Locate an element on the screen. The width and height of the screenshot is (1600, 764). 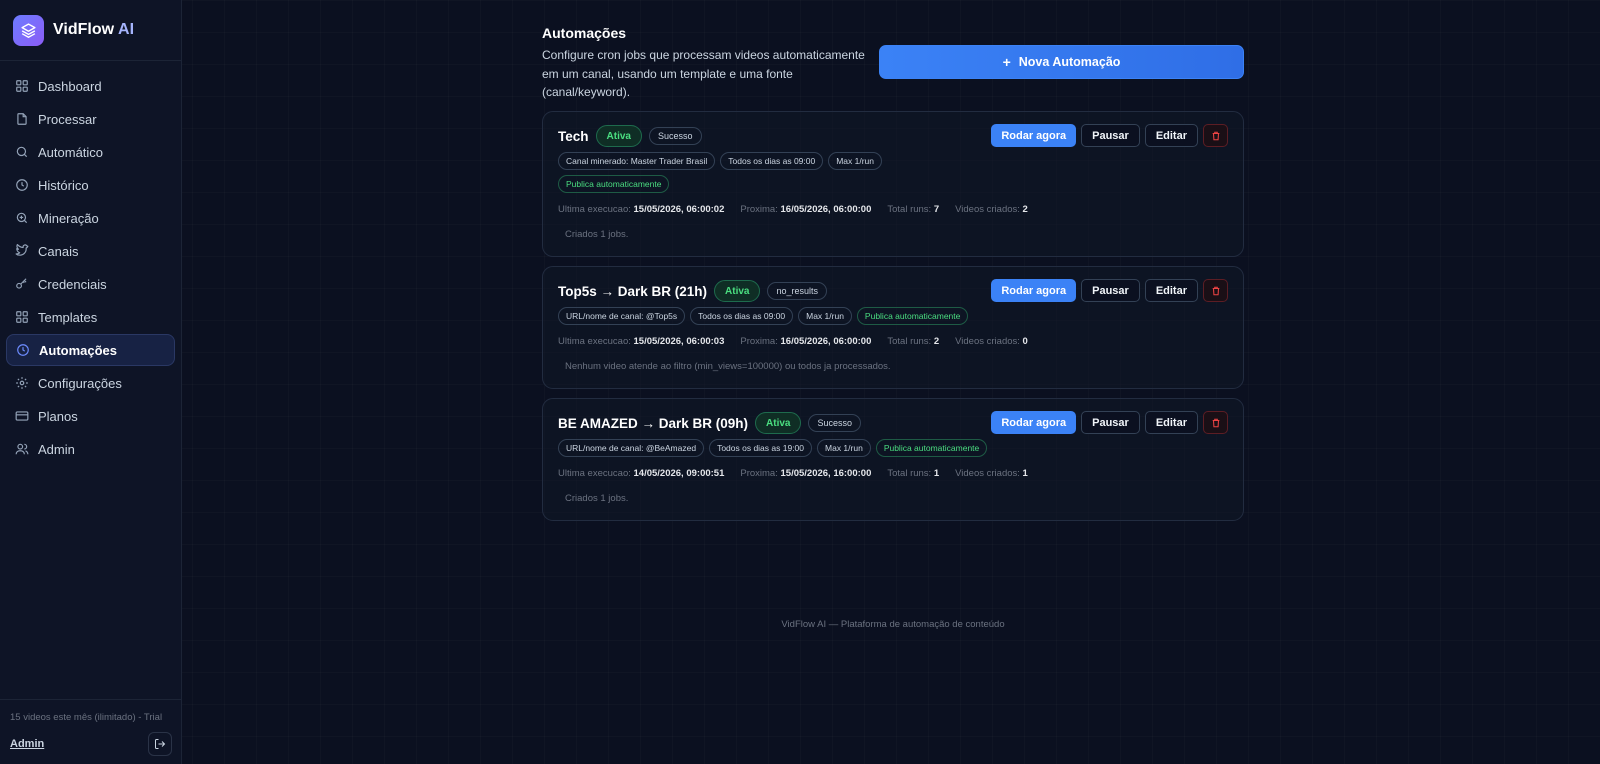
stat-value: 15/05/2026, 06:00:03 is located at coordinates (679, 341).